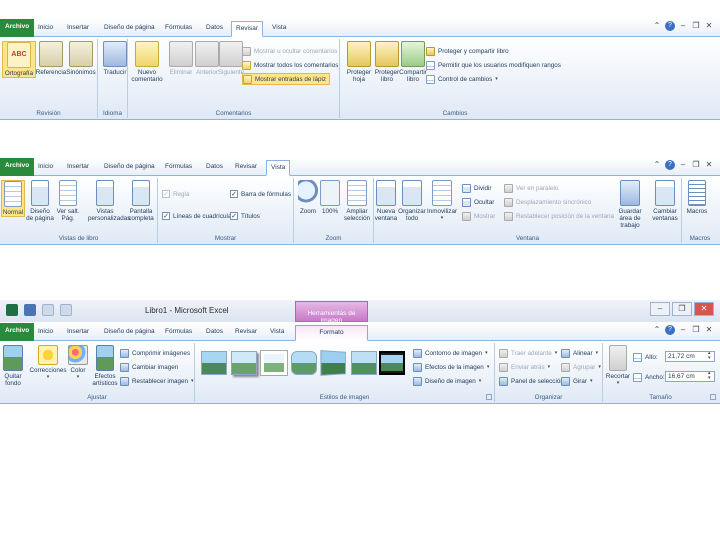 This screenshot has width=720, height=540. I want to click on maximize-icon: ❐, so click(682, 309).